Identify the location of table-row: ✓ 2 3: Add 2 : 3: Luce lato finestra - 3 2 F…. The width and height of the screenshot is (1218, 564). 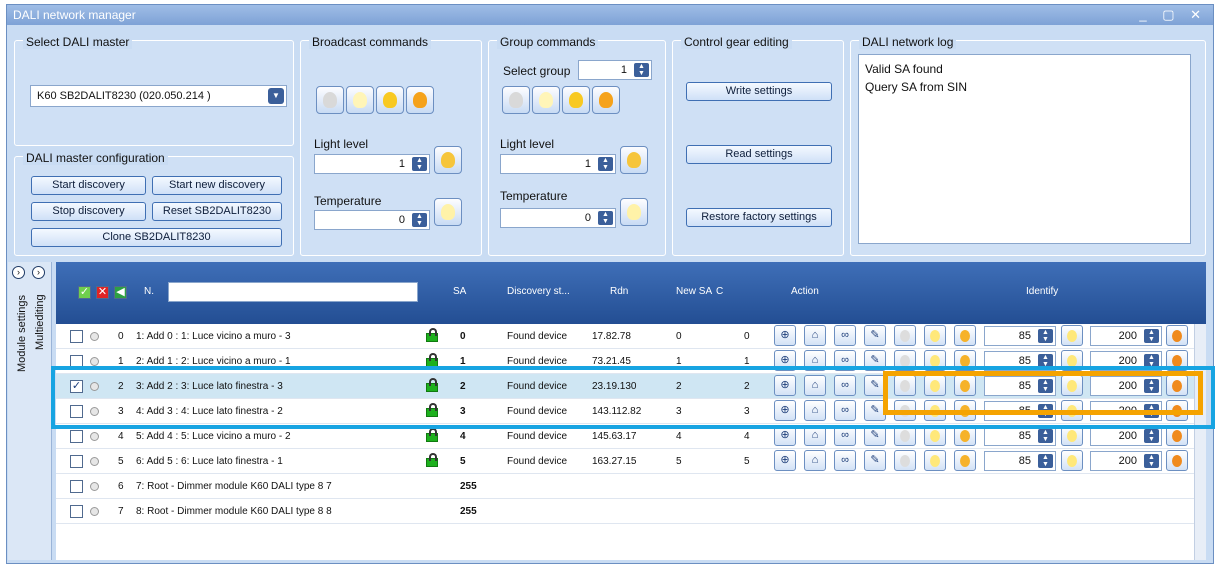
(631, 386).